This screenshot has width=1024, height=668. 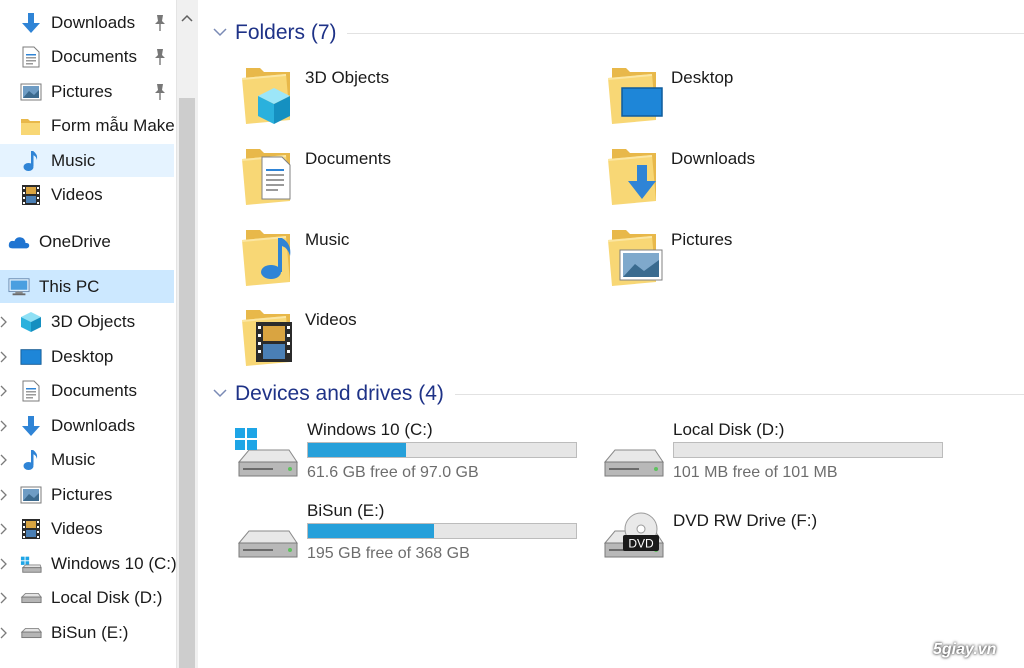 I want to click on folder-label: Documents, so click(x=348, y=158).